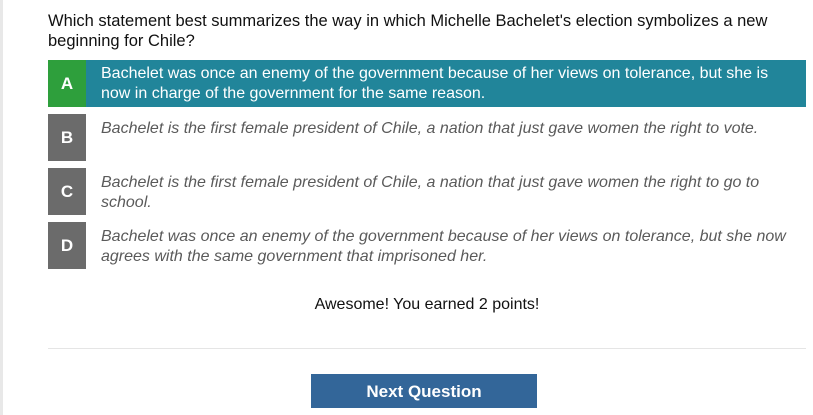 Image resolution: width=813 pixels, height=415 pixels. Describe the element at coordinates (1, 207) in the screenshot. I see `left-edge-border` at that location.